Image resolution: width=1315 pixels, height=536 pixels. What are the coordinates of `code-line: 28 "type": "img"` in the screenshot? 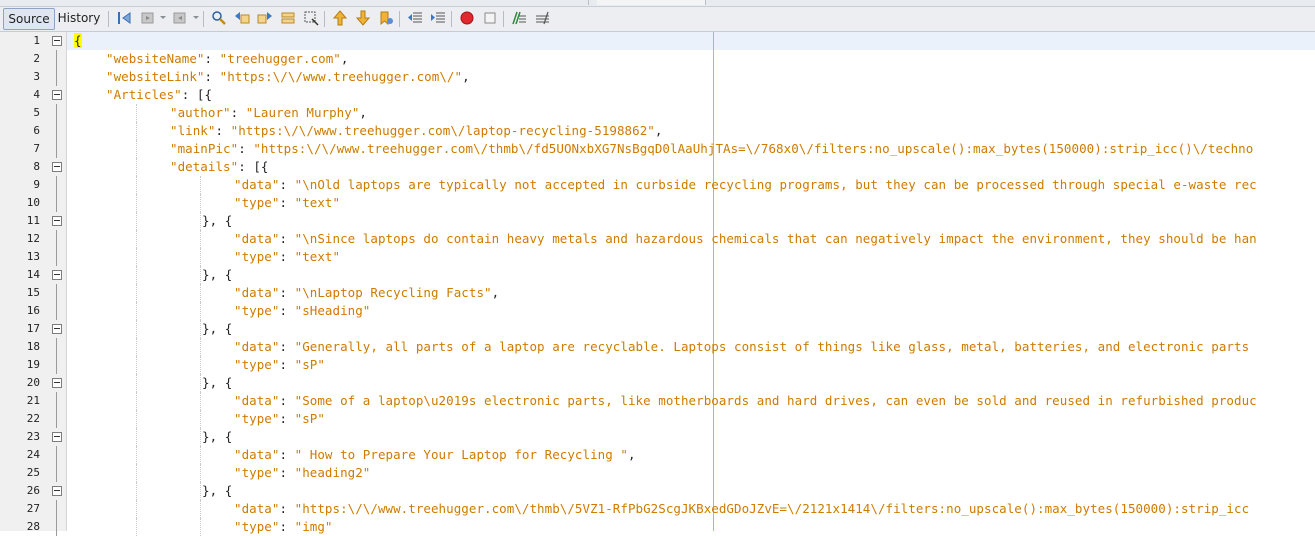 It's located at (657, 527).